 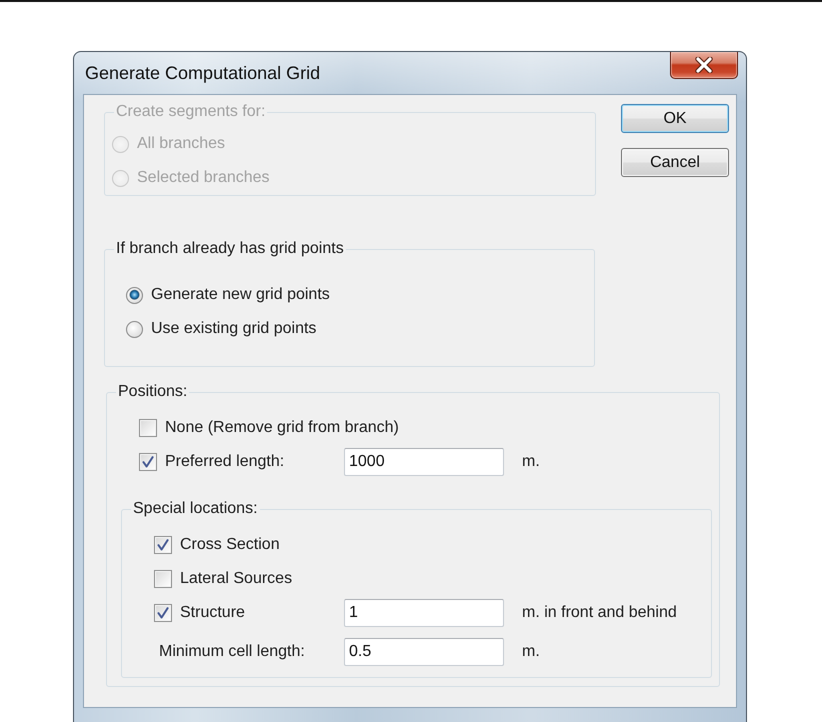 I want to click on radio-label: All branches, so click(x=181, y=144).